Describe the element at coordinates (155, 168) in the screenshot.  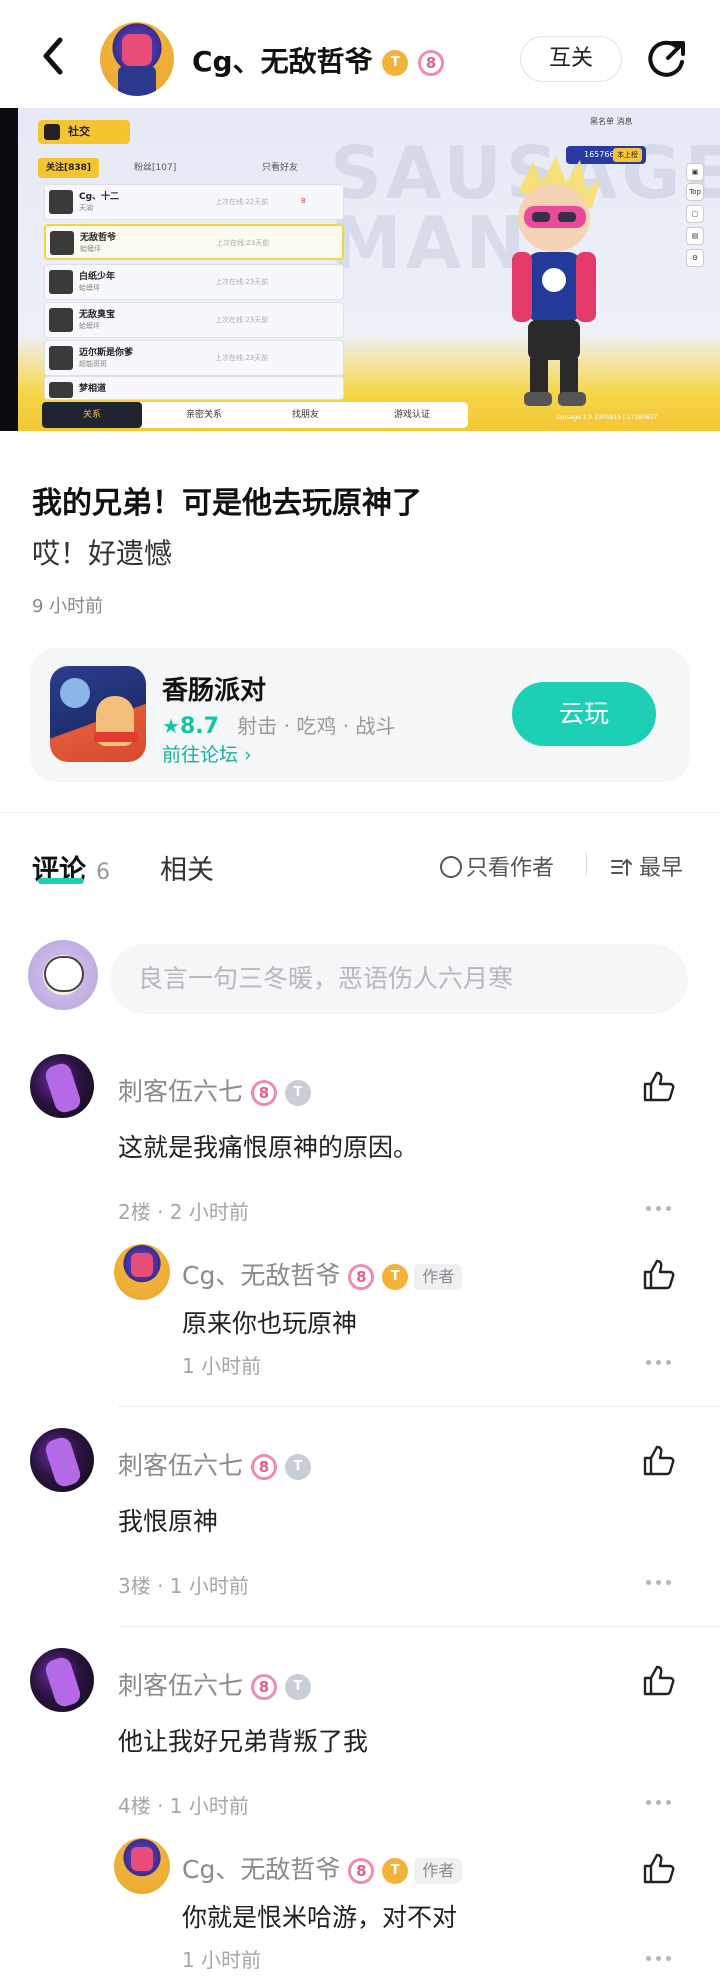
I see `fans-tab: 粉丝[107]` at that location.